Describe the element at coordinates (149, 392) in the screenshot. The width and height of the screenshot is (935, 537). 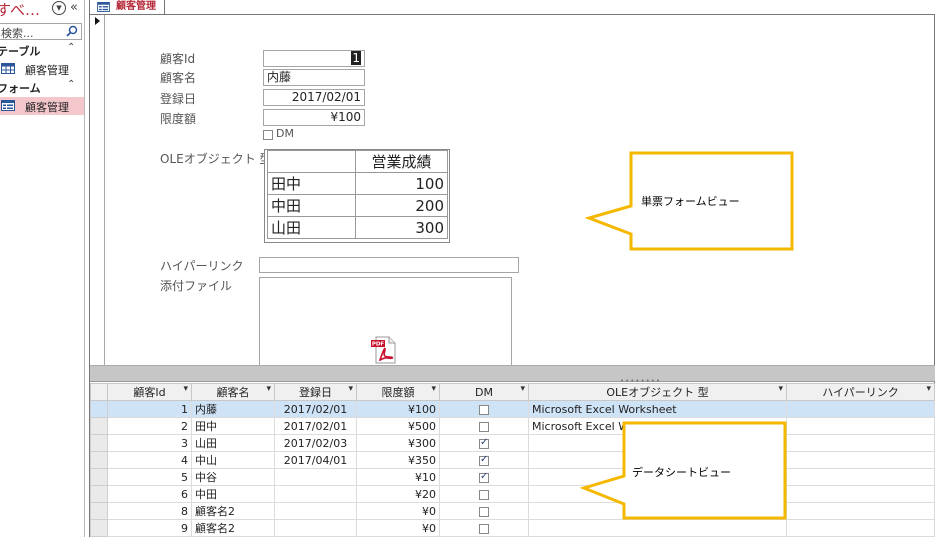
I see `column-header: 顧客Id ▾` at that location.